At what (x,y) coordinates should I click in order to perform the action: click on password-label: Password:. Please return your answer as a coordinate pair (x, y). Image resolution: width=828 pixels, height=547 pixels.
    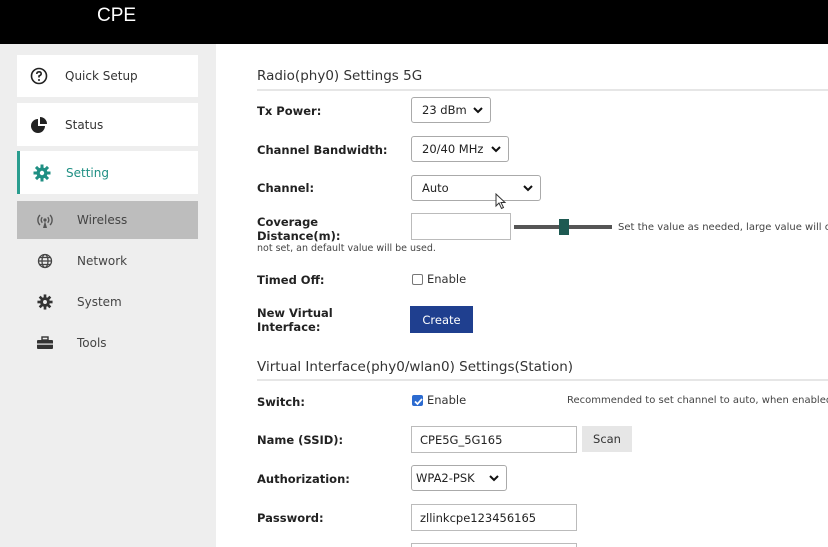
    Looking at the image, I should click on (290, 518).